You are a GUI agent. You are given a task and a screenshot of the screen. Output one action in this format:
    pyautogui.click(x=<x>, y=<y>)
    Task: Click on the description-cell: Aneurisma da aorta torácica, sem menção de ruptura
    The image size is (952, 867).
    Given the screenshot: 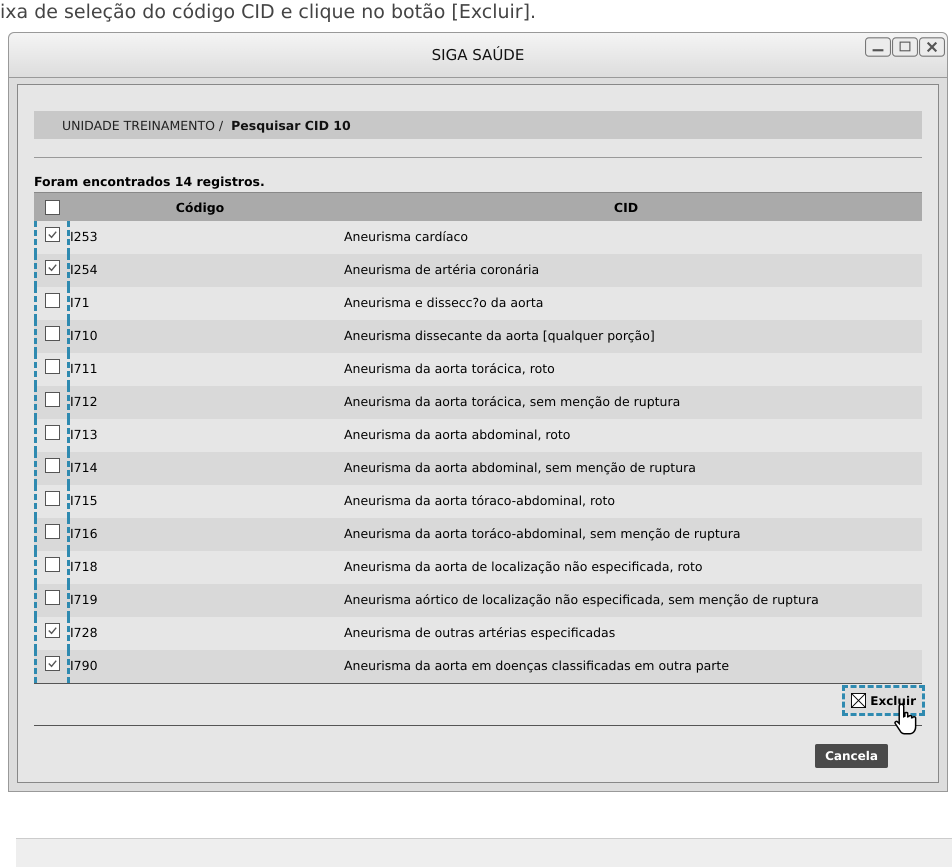 What is the action you would take?
    pyautogui.click(x=512, y=401)
    